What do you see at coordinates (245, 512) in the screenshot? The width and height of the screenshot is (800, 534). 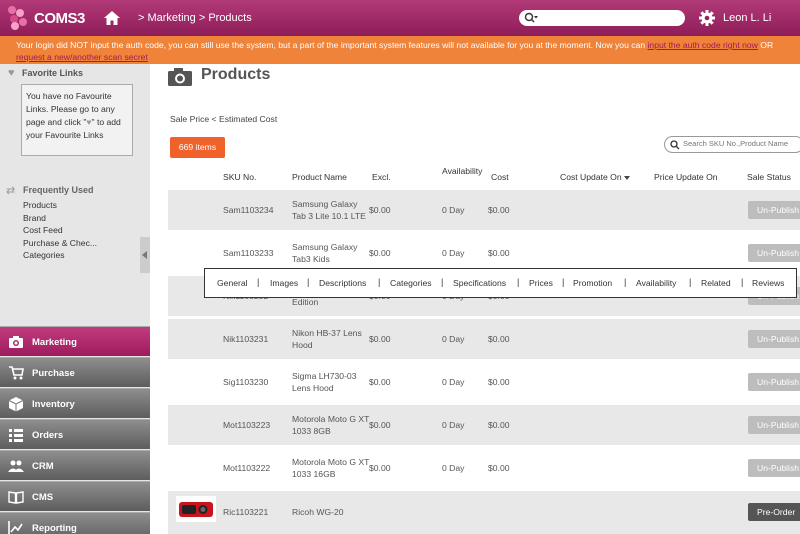 I see `sku-cell: Ric1103221` at bounding box center [245, 512].